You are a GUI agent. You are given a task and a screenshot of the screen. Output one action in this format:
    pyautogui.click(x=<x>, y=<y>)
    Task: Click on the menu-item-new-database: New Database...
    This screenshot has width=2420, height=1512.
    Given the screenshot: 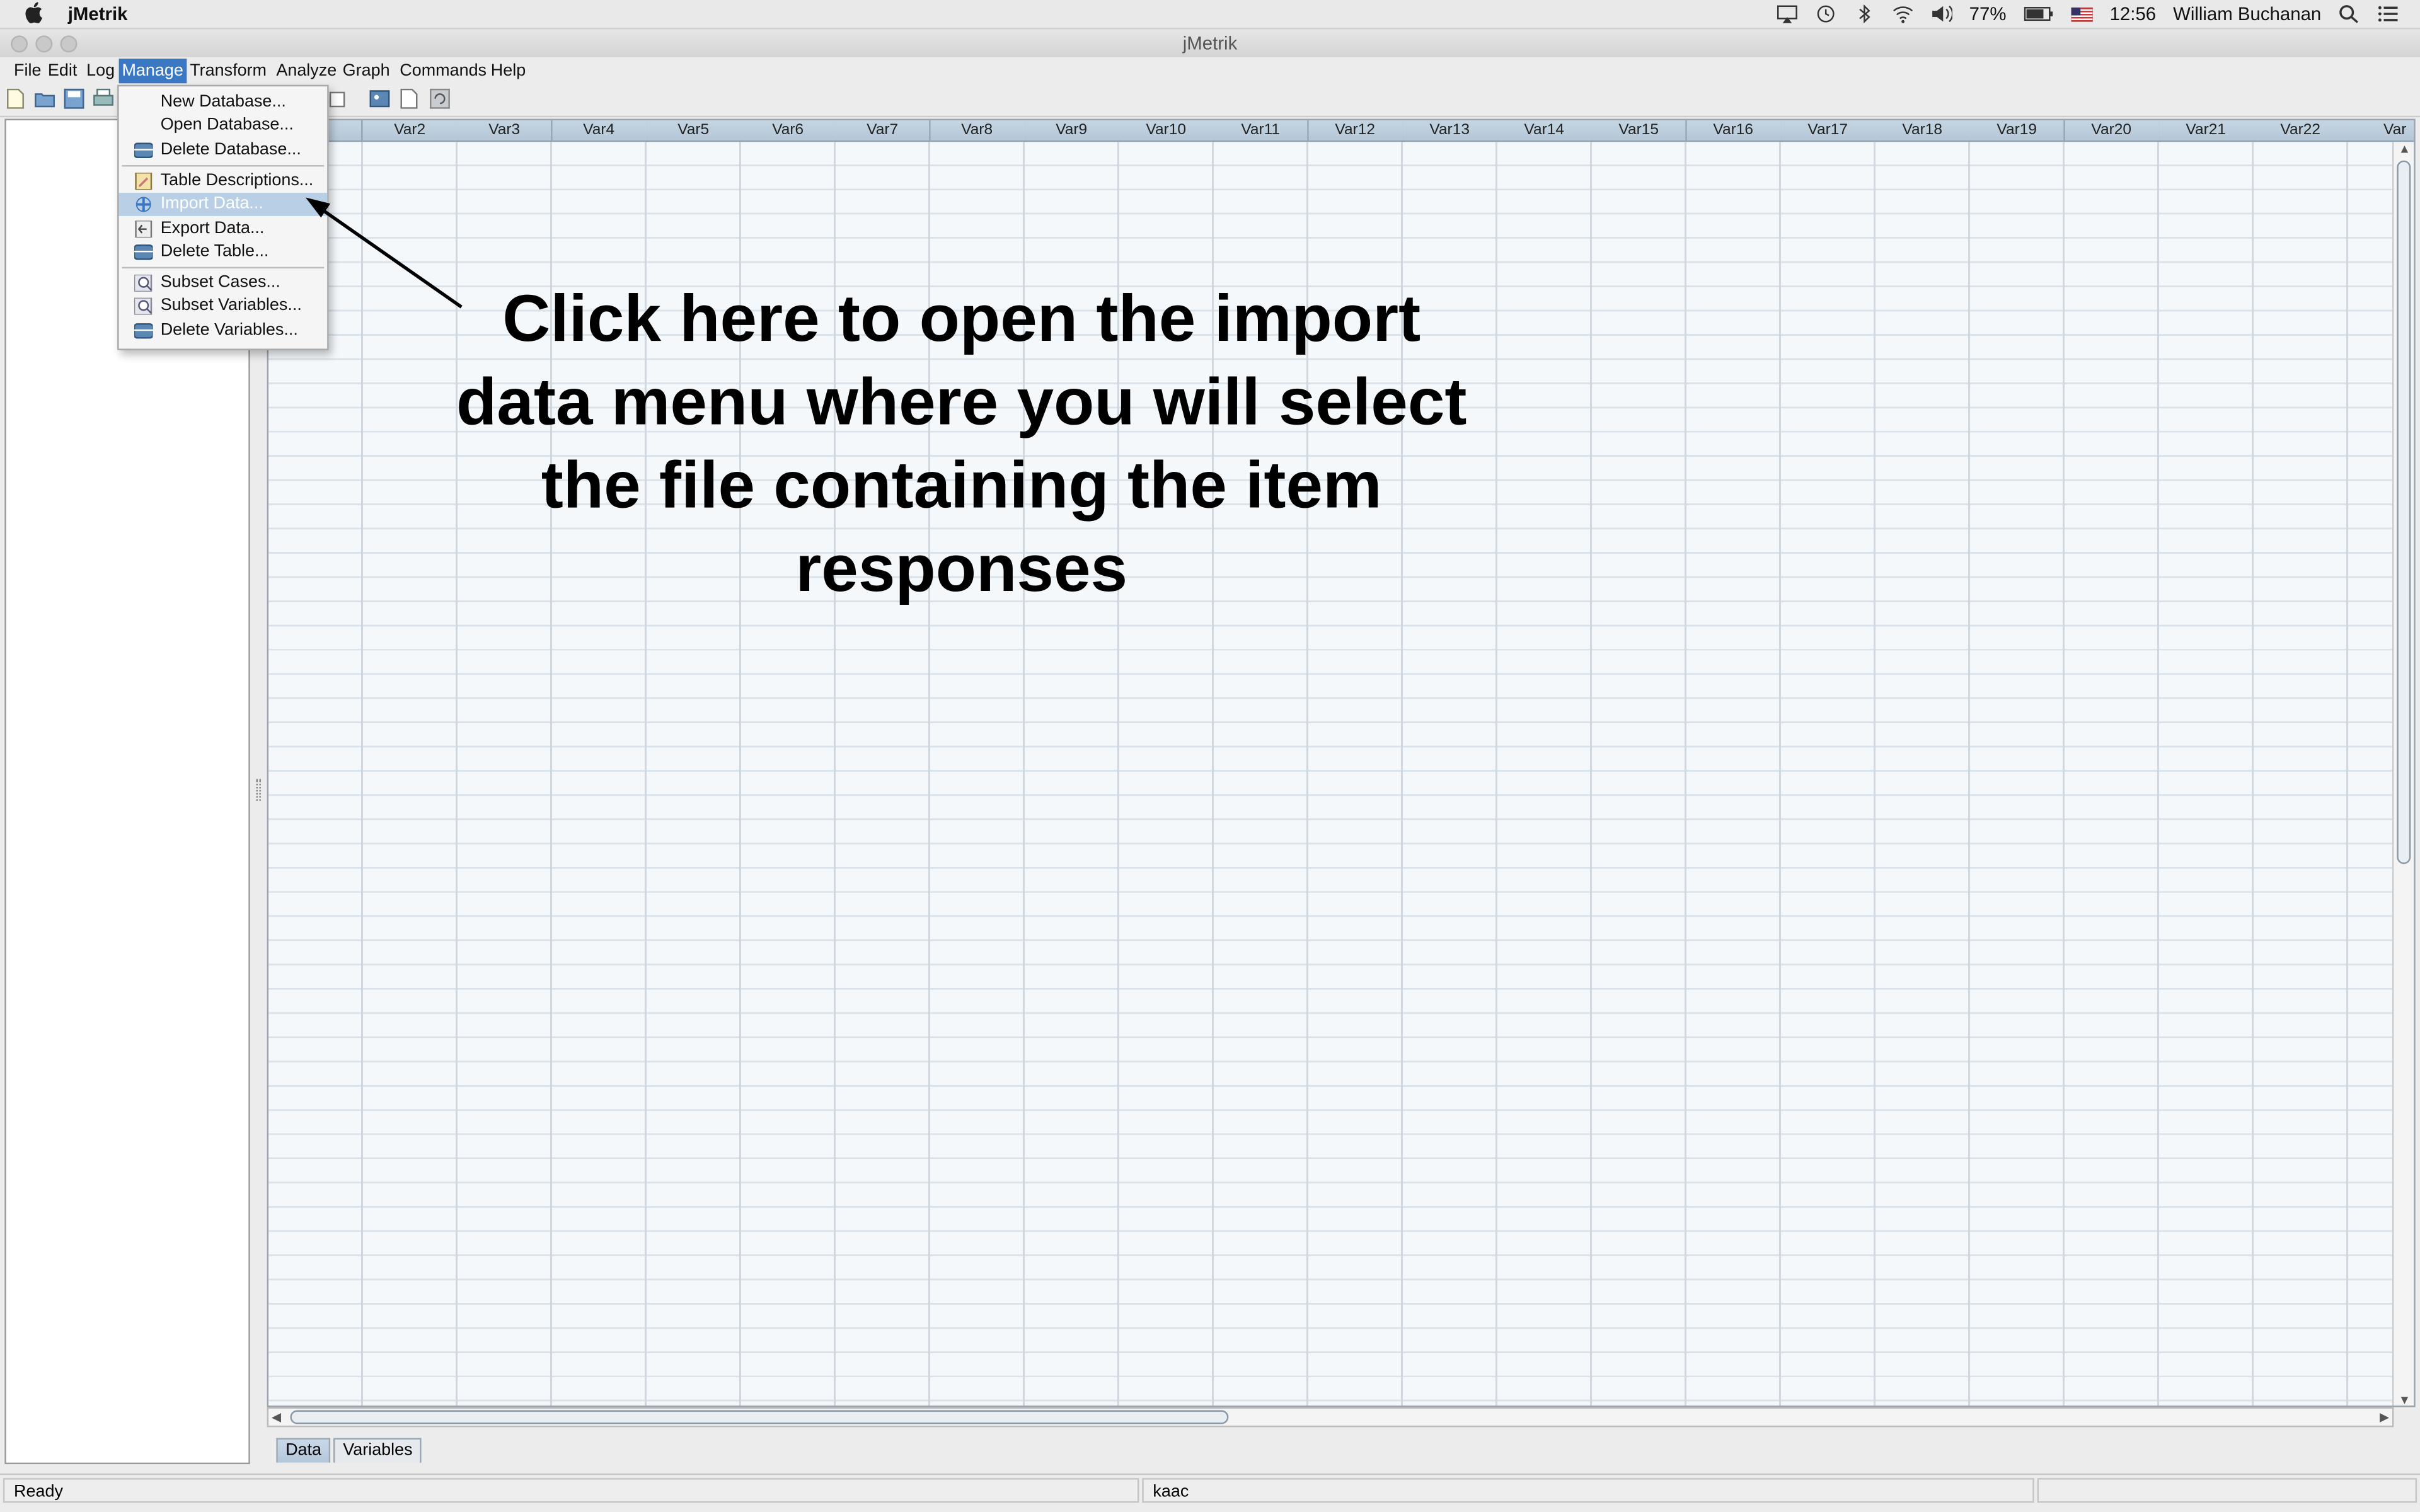 What is the action you would take?
    pyautogui.click(x=224, y=102)
    